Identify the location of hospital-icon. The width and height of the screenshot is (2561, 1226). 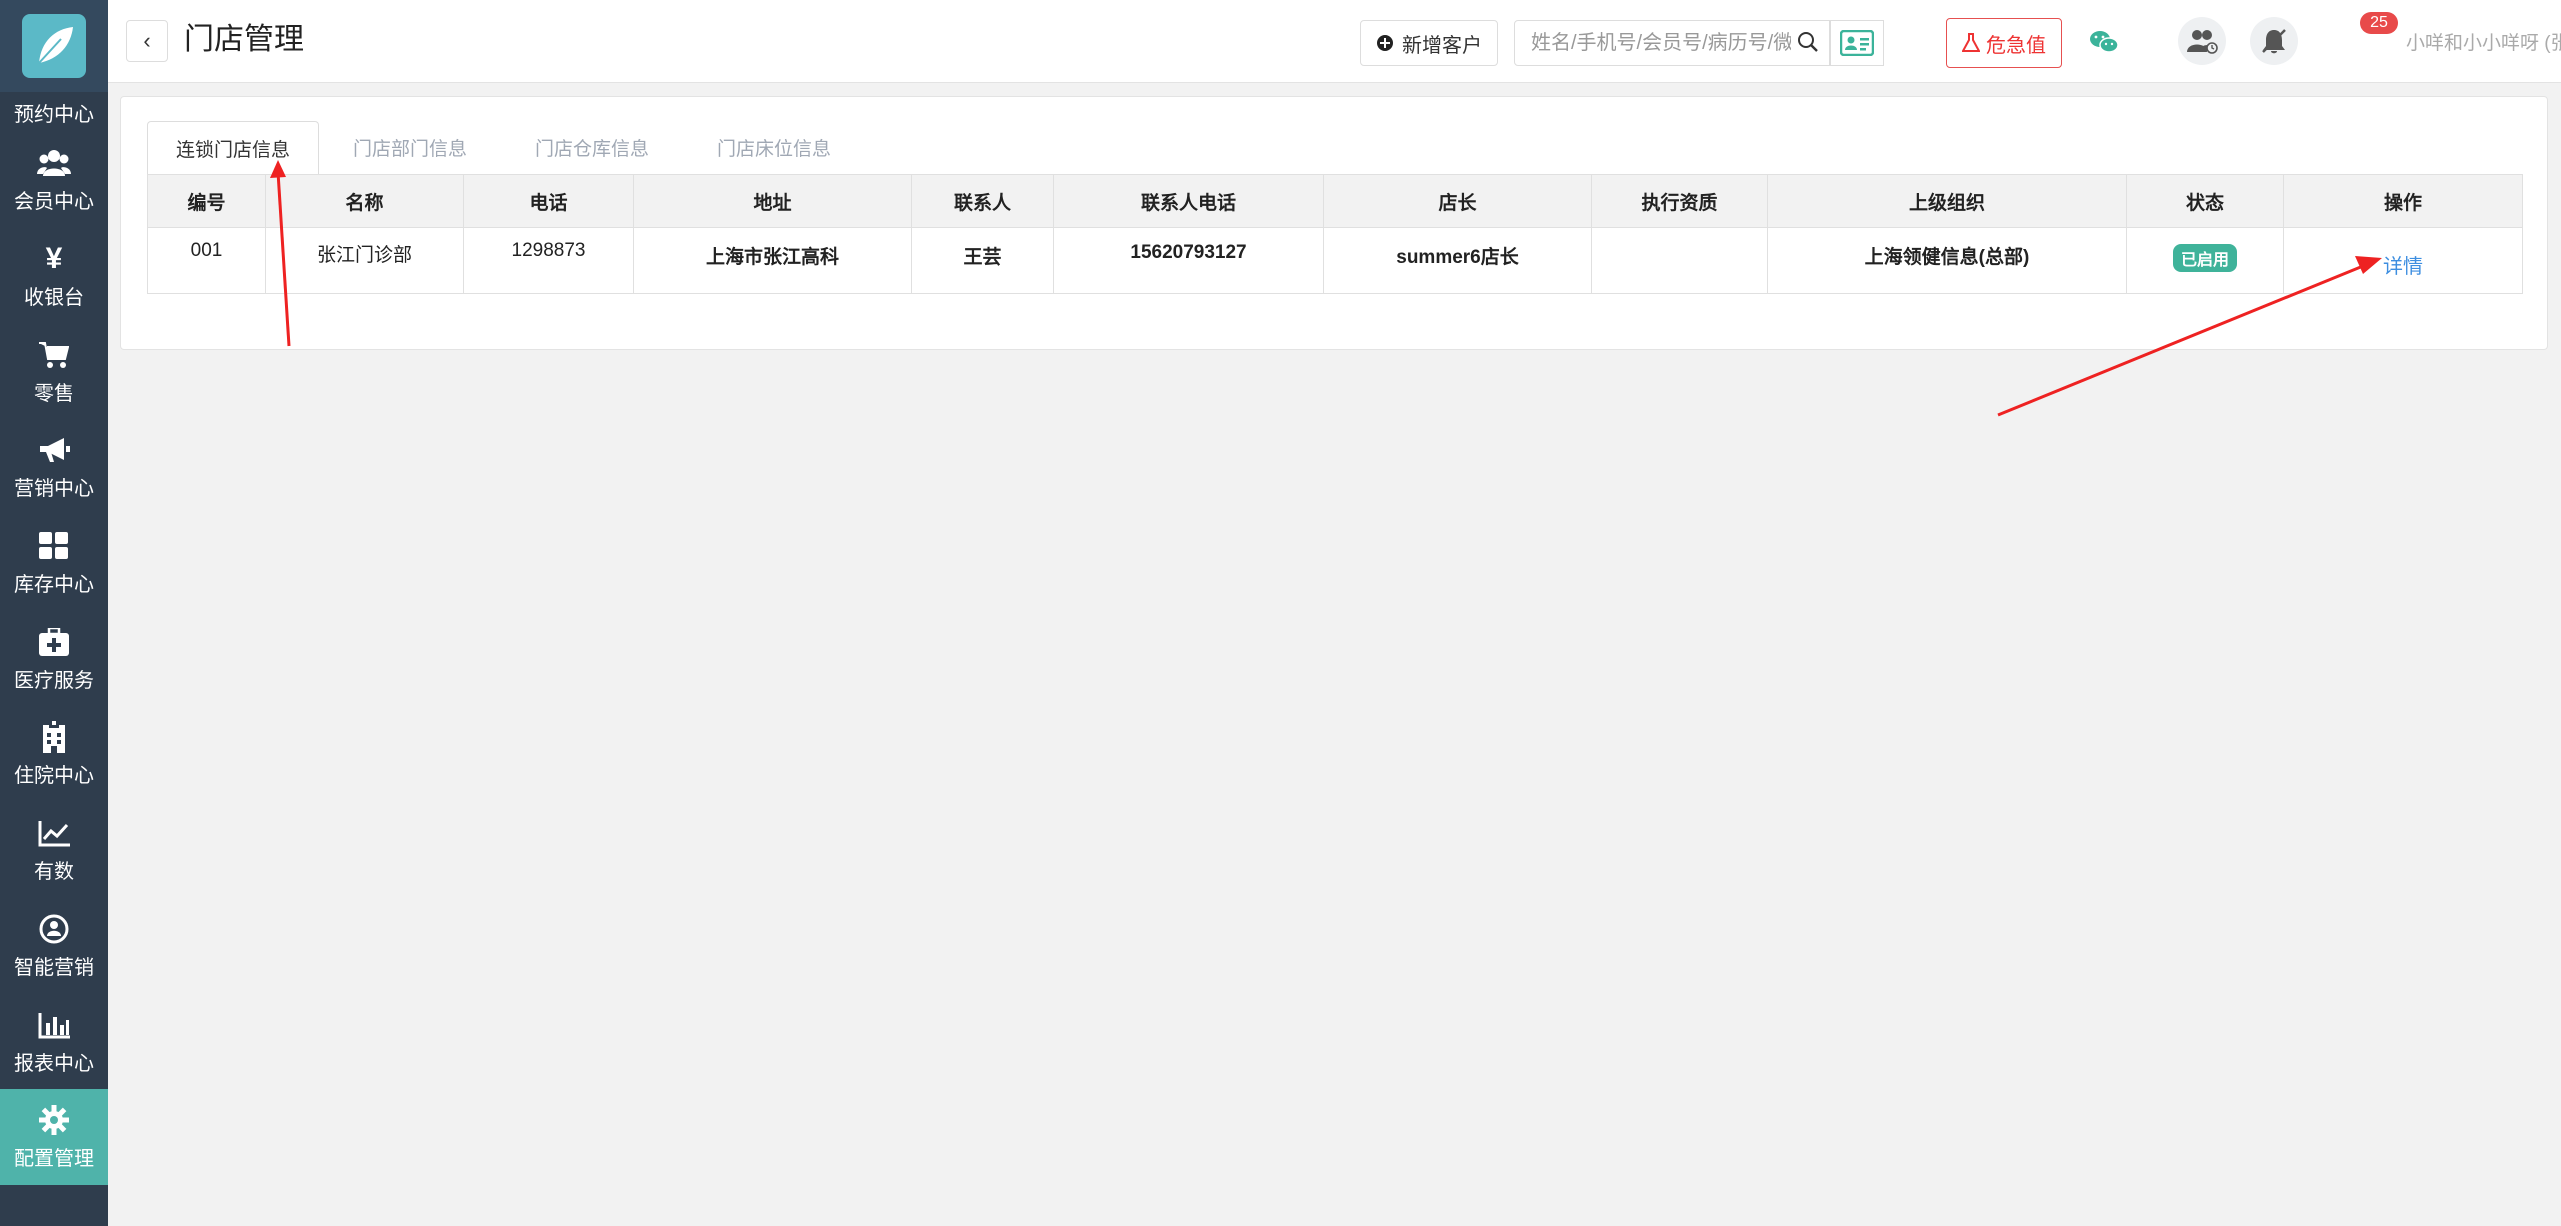
(54, 737).